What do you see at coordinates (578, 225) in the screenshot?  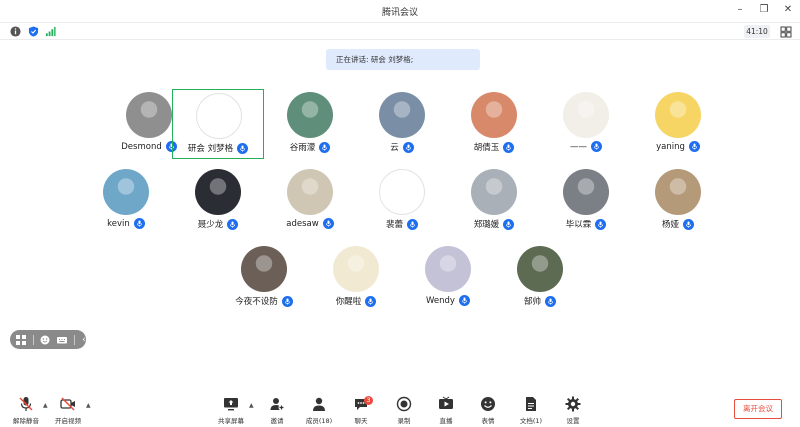 I see `participant-name: 毕以霖` at bounding box center [578, 225].